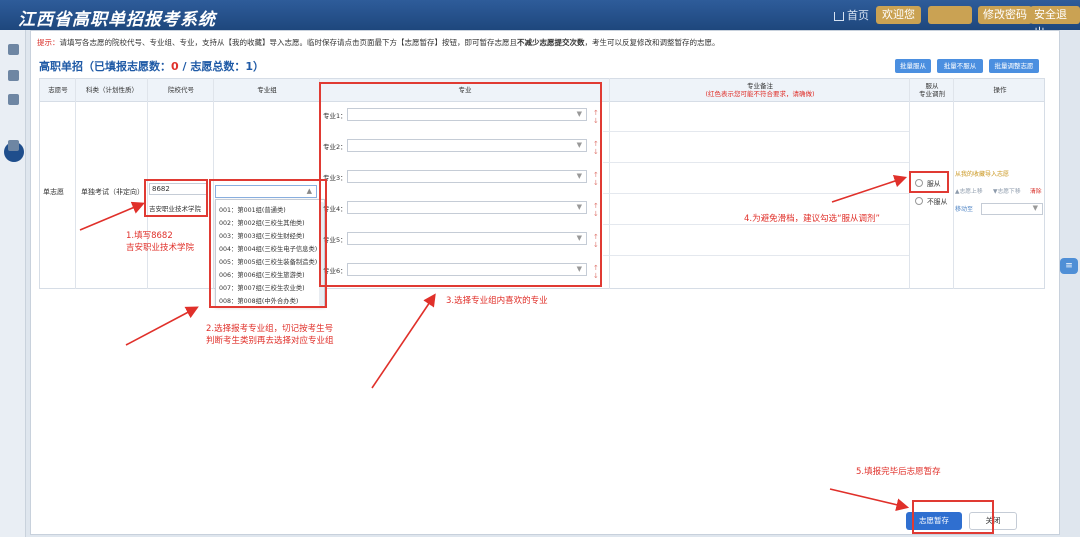  I want to click on annotation-1: 1.填写8682 吉安职业技术学院, so click(160, 242).